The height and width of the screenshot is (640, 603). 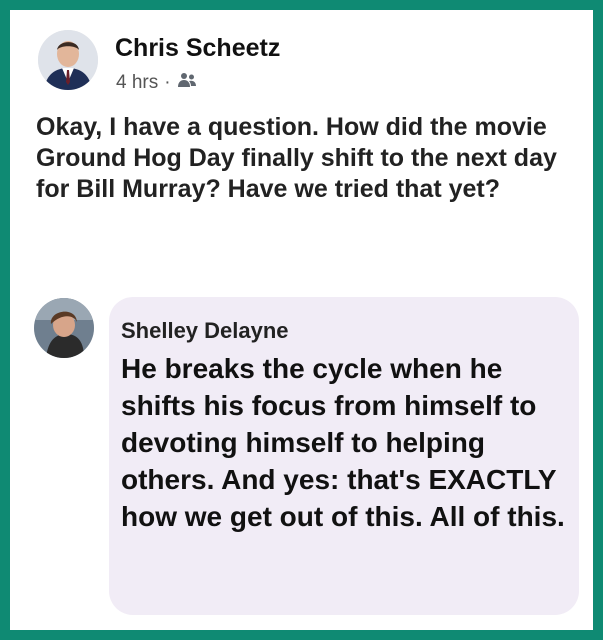 I want to click on comment-author-name: Shelley Delayne, so click(x=205, y=331).